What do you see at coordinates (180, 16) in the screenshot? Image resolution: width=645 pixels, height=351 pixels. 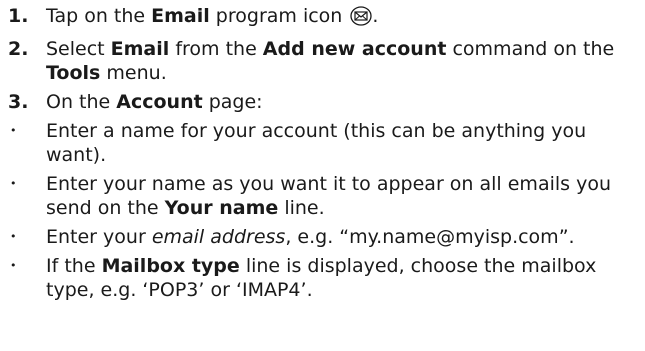 I see `email-program-name: Email` at bounding box center [180, 16].